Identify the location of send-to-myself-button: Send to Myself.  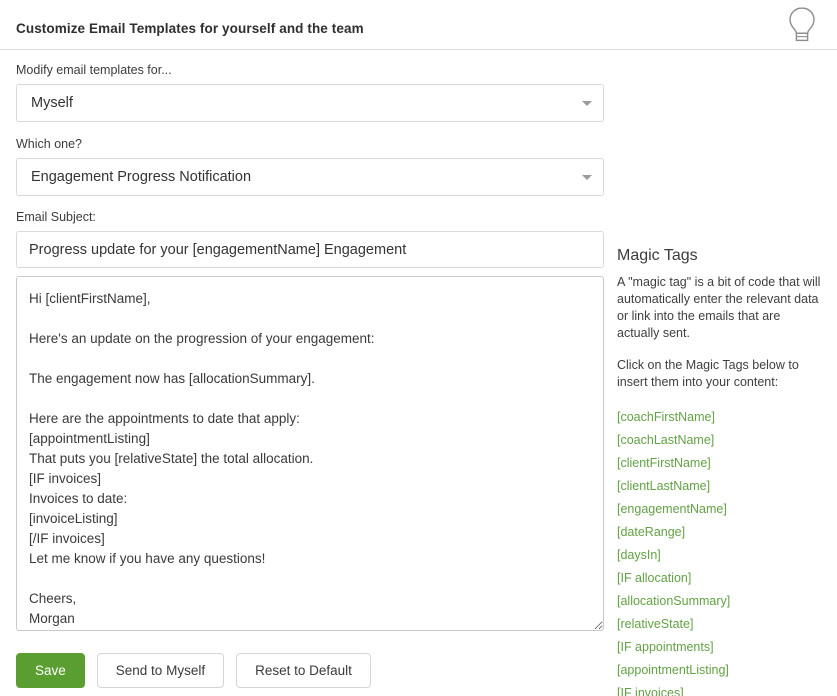
(160, 670).